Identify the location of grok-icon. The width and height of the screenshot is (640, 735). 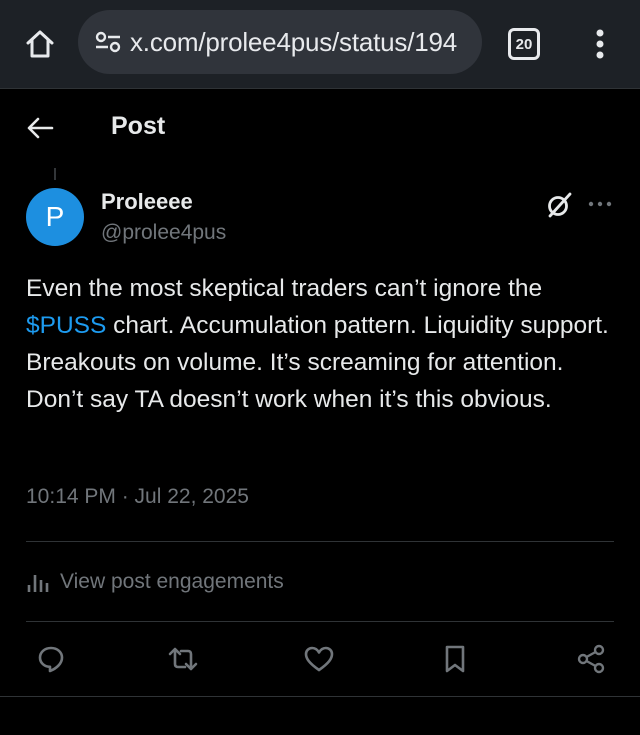
(560, 205).